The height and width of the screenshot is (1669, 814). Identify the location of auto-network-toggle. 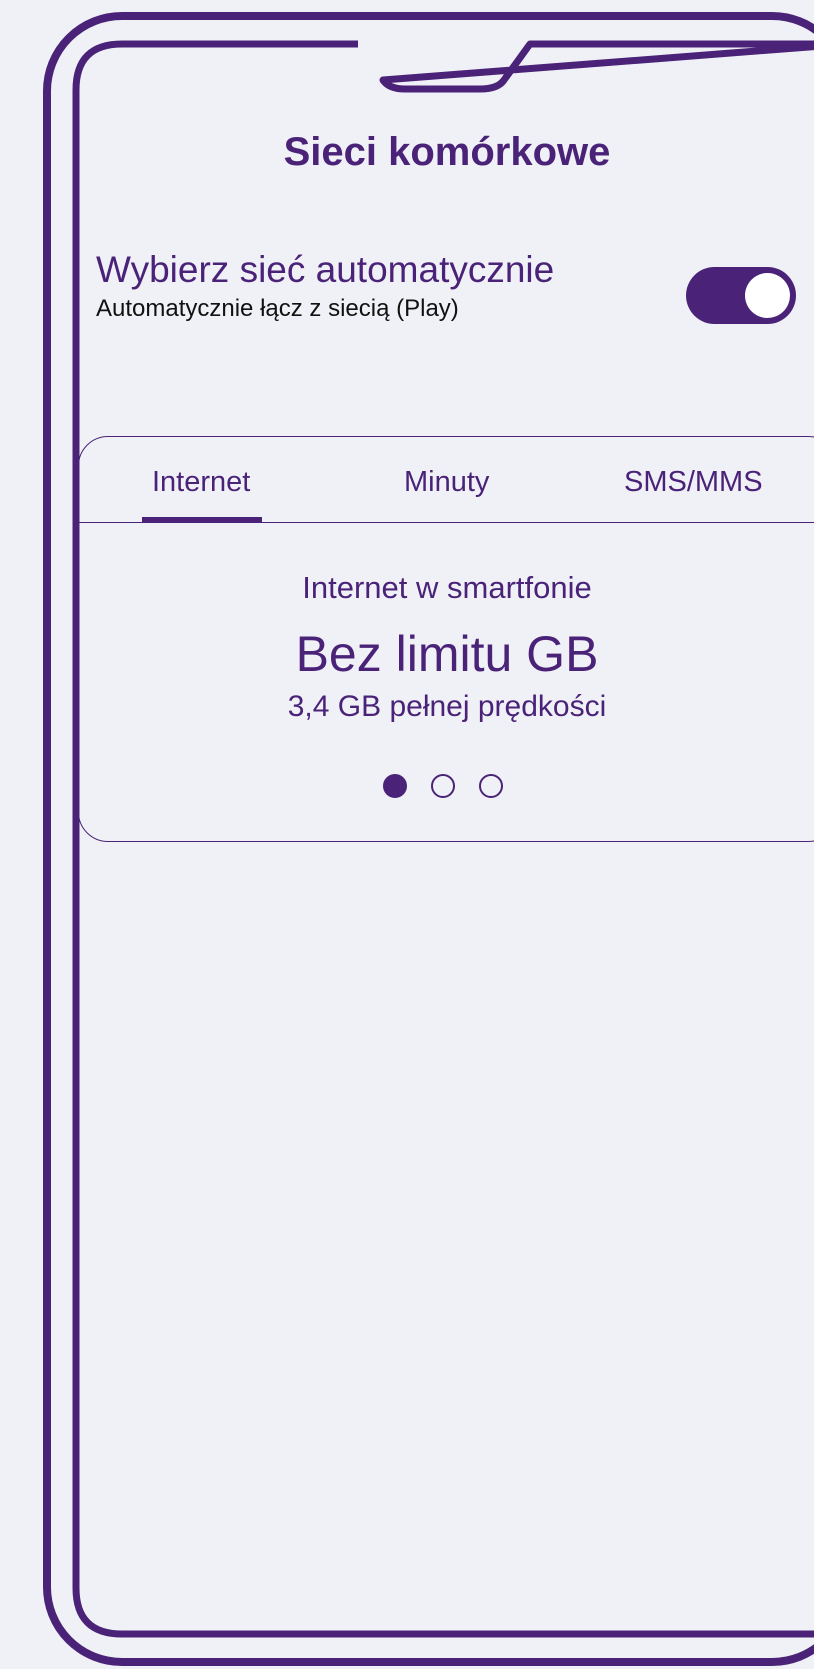
(741, 295).